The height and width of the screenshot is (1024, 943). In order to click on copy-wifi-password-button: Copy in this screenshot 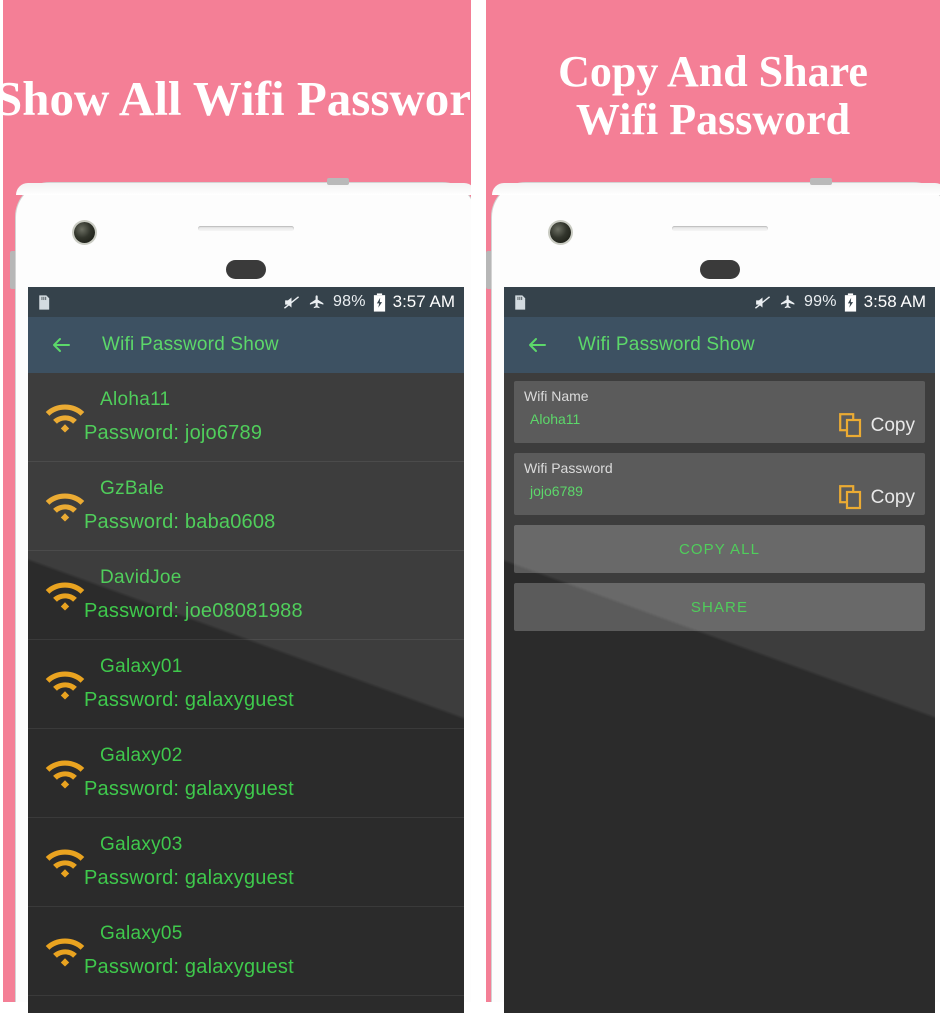, I will do `click(876, 500)`.